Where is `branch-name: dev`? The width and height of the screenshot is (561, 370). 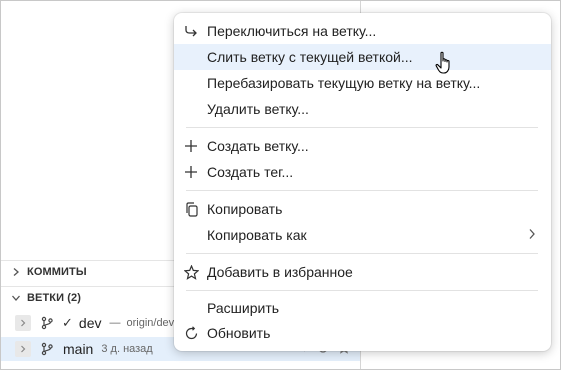
branch-name: dev is located at coordinates (90, 323).